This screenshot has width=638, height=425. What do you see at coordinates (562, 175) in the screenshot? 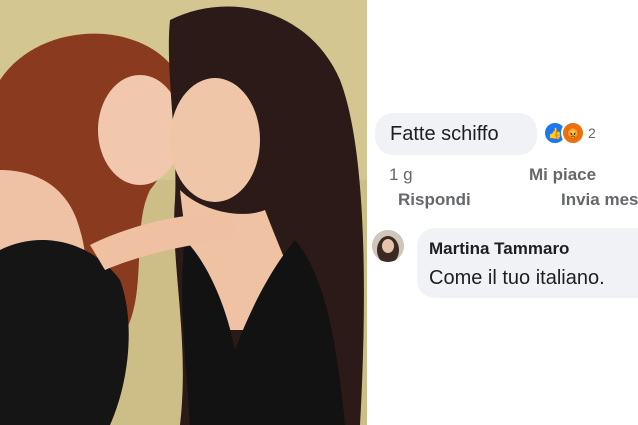
I see `like-link: Mi piace` at bounding box center [562, 175].